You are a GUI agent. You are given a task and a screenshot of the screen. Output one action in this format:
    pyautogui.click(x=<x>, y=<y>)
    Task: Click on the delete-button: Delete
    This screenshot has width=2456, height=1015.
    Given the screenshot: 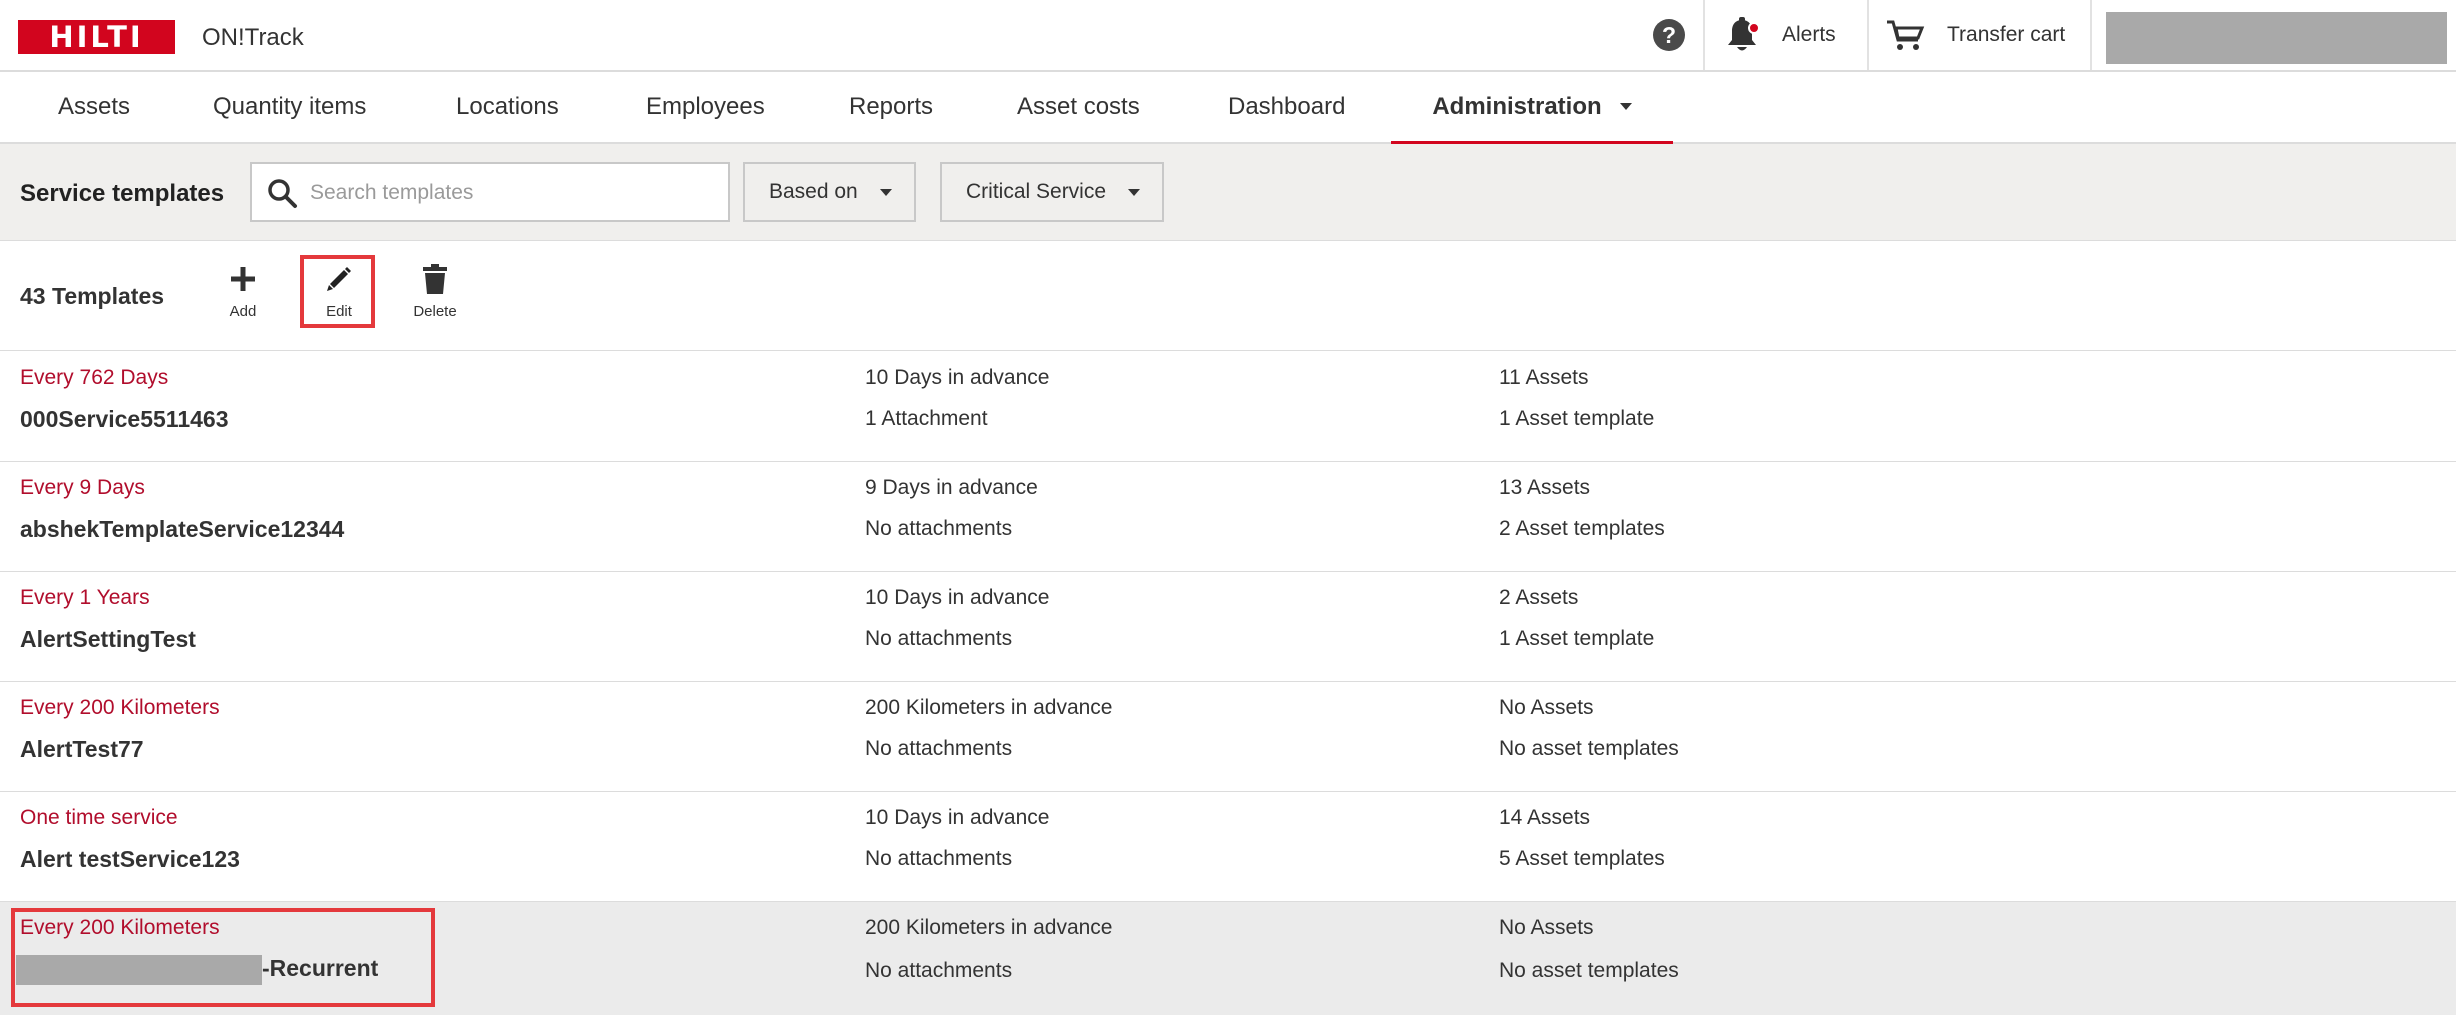 What is the action you would take?
    pyautogui.click(x=435, y=289)
    